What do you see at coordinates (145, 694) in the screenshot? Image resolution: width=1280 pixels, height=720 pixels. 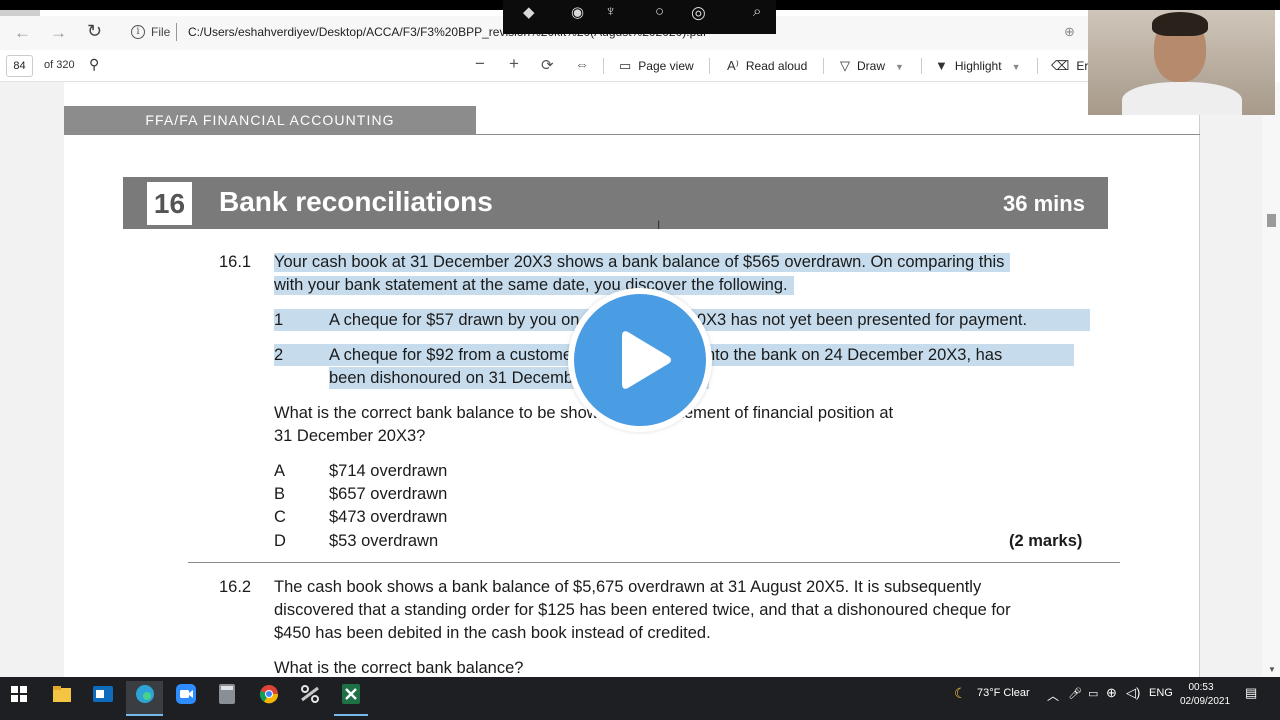 I see `edge-icon` at bounding box center [145, 694].